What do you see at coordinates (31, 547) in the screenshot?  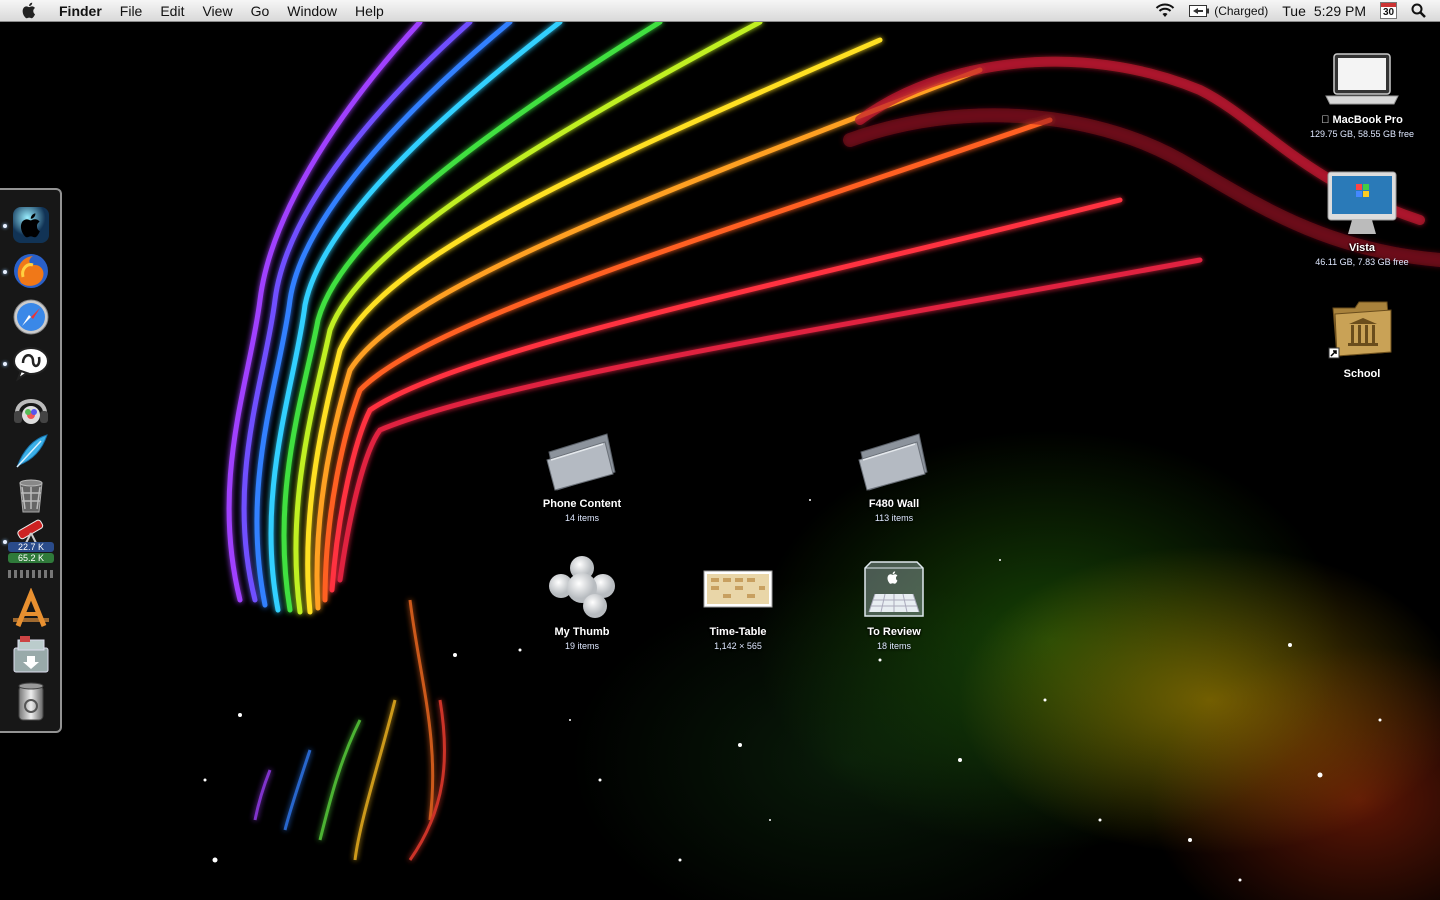 I see `network-upload-rate: 22.7 K` at bounding box center [31, 547].